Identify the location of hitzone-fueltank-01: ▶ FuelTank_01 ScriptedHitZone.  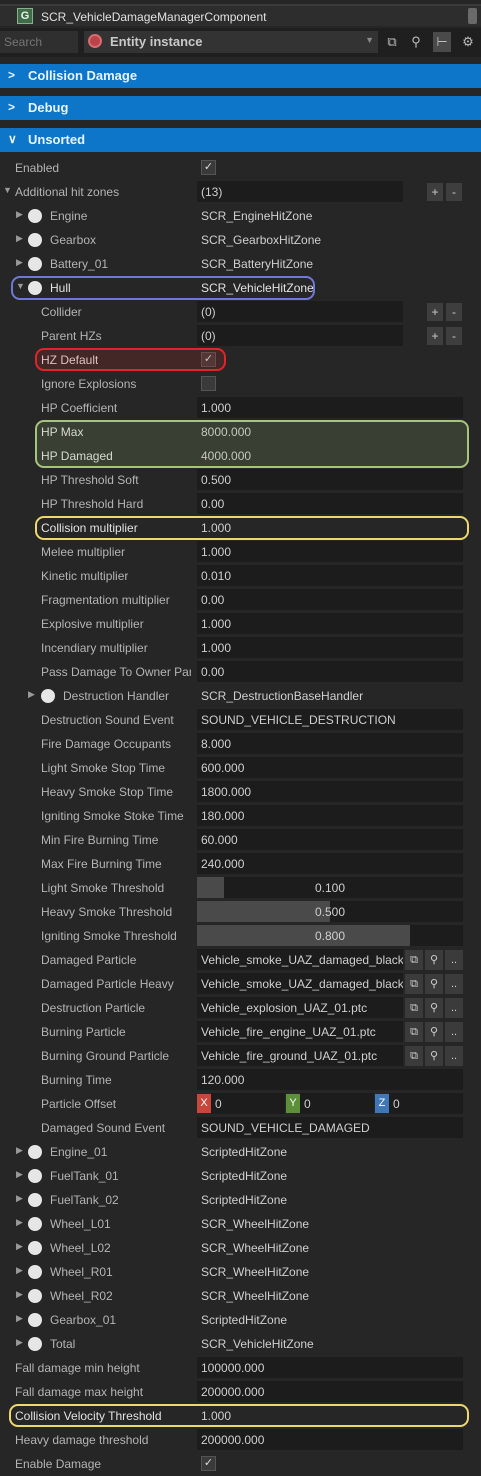
(240, 1176).